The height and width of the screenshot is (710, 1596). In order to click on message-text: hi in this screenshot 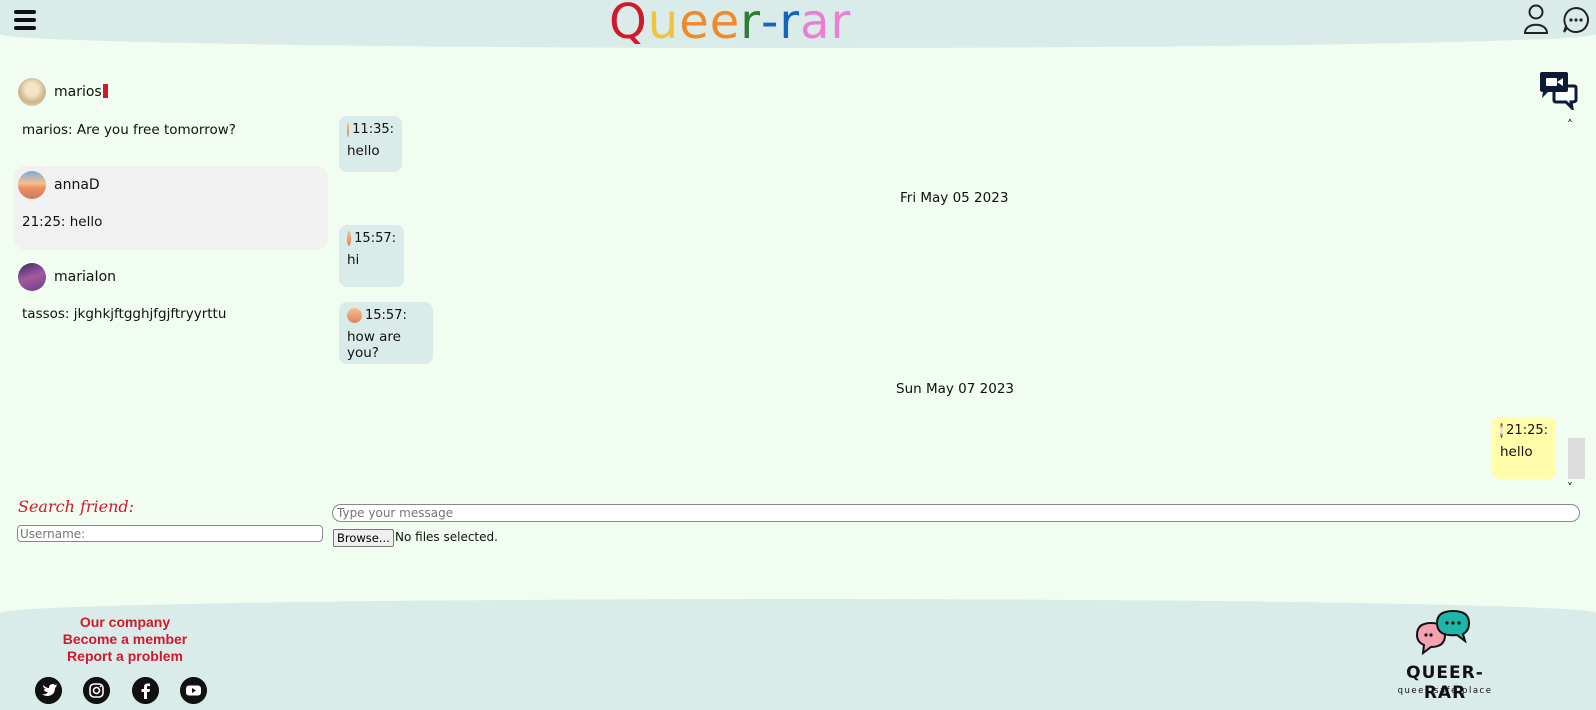, I will do `click(353, 260)`.